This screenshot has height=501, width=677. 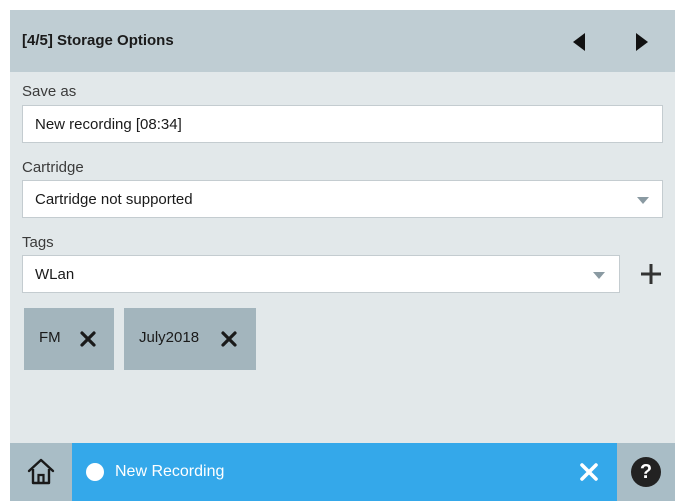 What do you see at coordinates (581, 42) in the screenshot?
I see `arrow-left-icon` at bounding box center [581, 42].